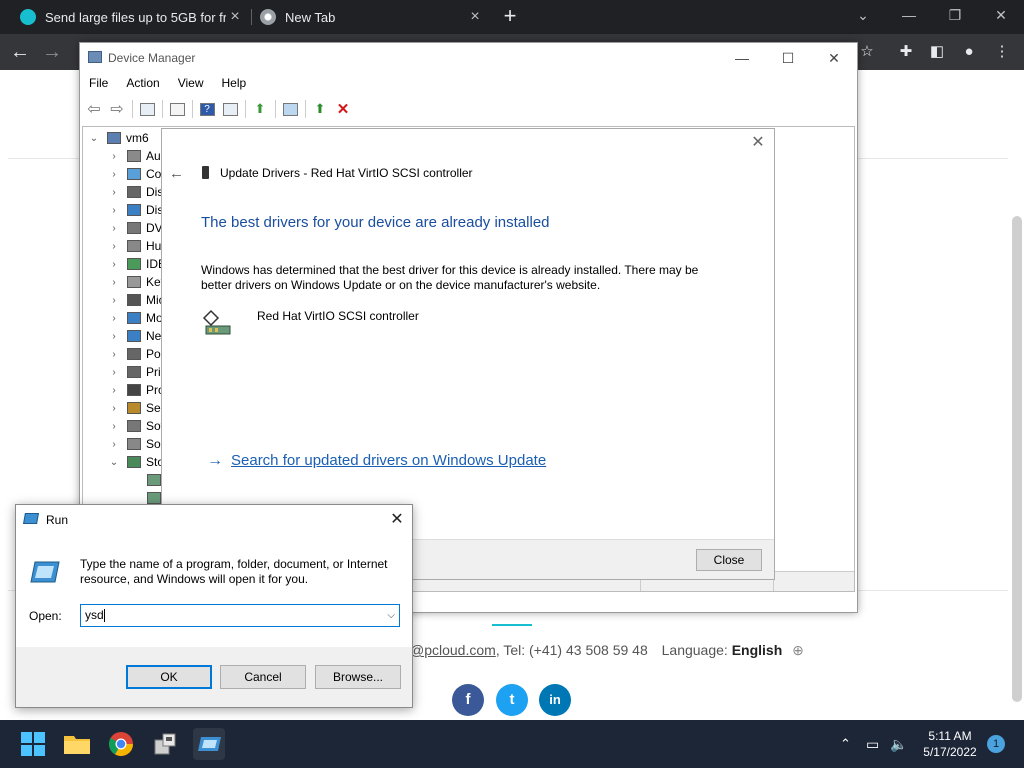  I want to click on tree-item: › Hun, so click(137, 246).